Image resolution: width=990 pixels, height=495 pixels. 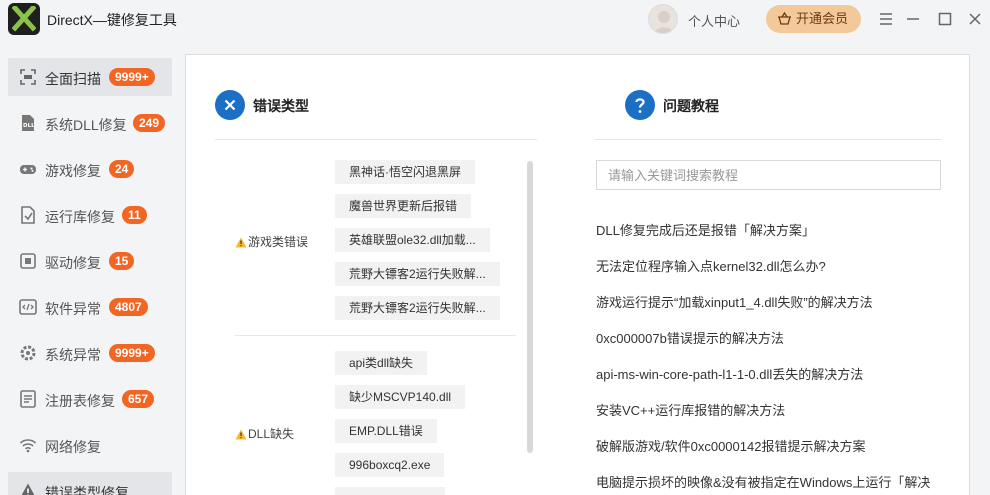 I want to click on question-circle-icon, so click(x=640, y=105).